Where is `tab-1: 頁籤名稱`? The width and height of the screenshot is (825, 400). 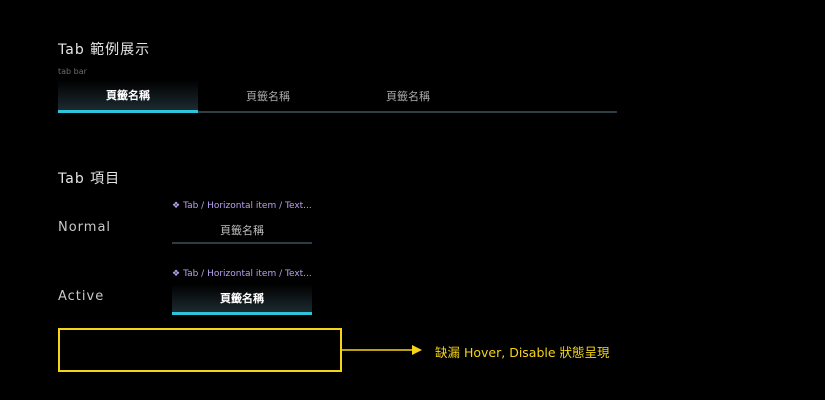 tab-1: 頁籤名稱 is located at coordinates (128, 96).